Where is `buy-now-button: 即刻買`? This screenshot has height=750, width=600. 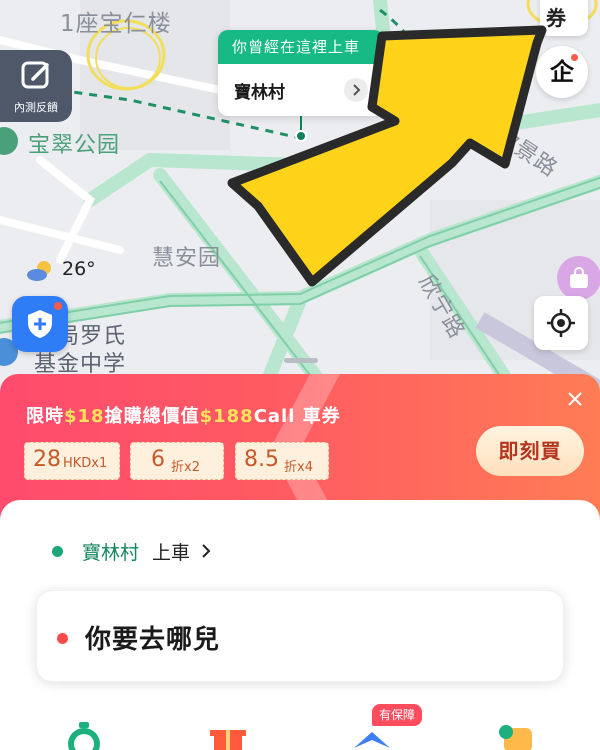
buy-now-button: 即刻買 is located at coordinates (530, 451).